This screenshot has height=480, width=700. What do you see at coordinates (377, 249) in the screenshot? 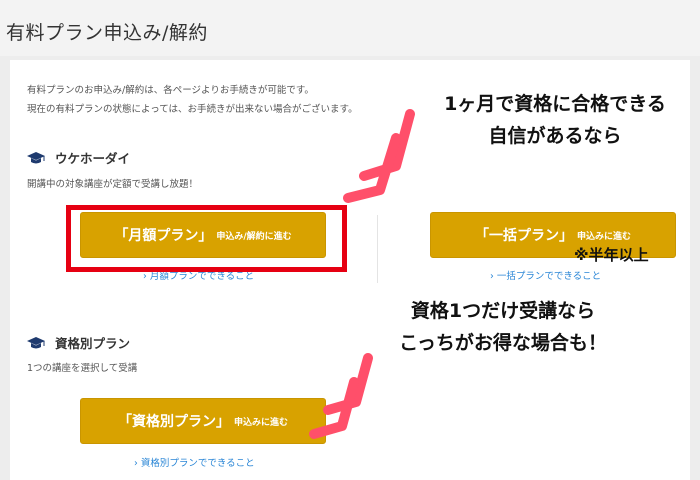
I see `column-divider` at bounding box center [377, 249].